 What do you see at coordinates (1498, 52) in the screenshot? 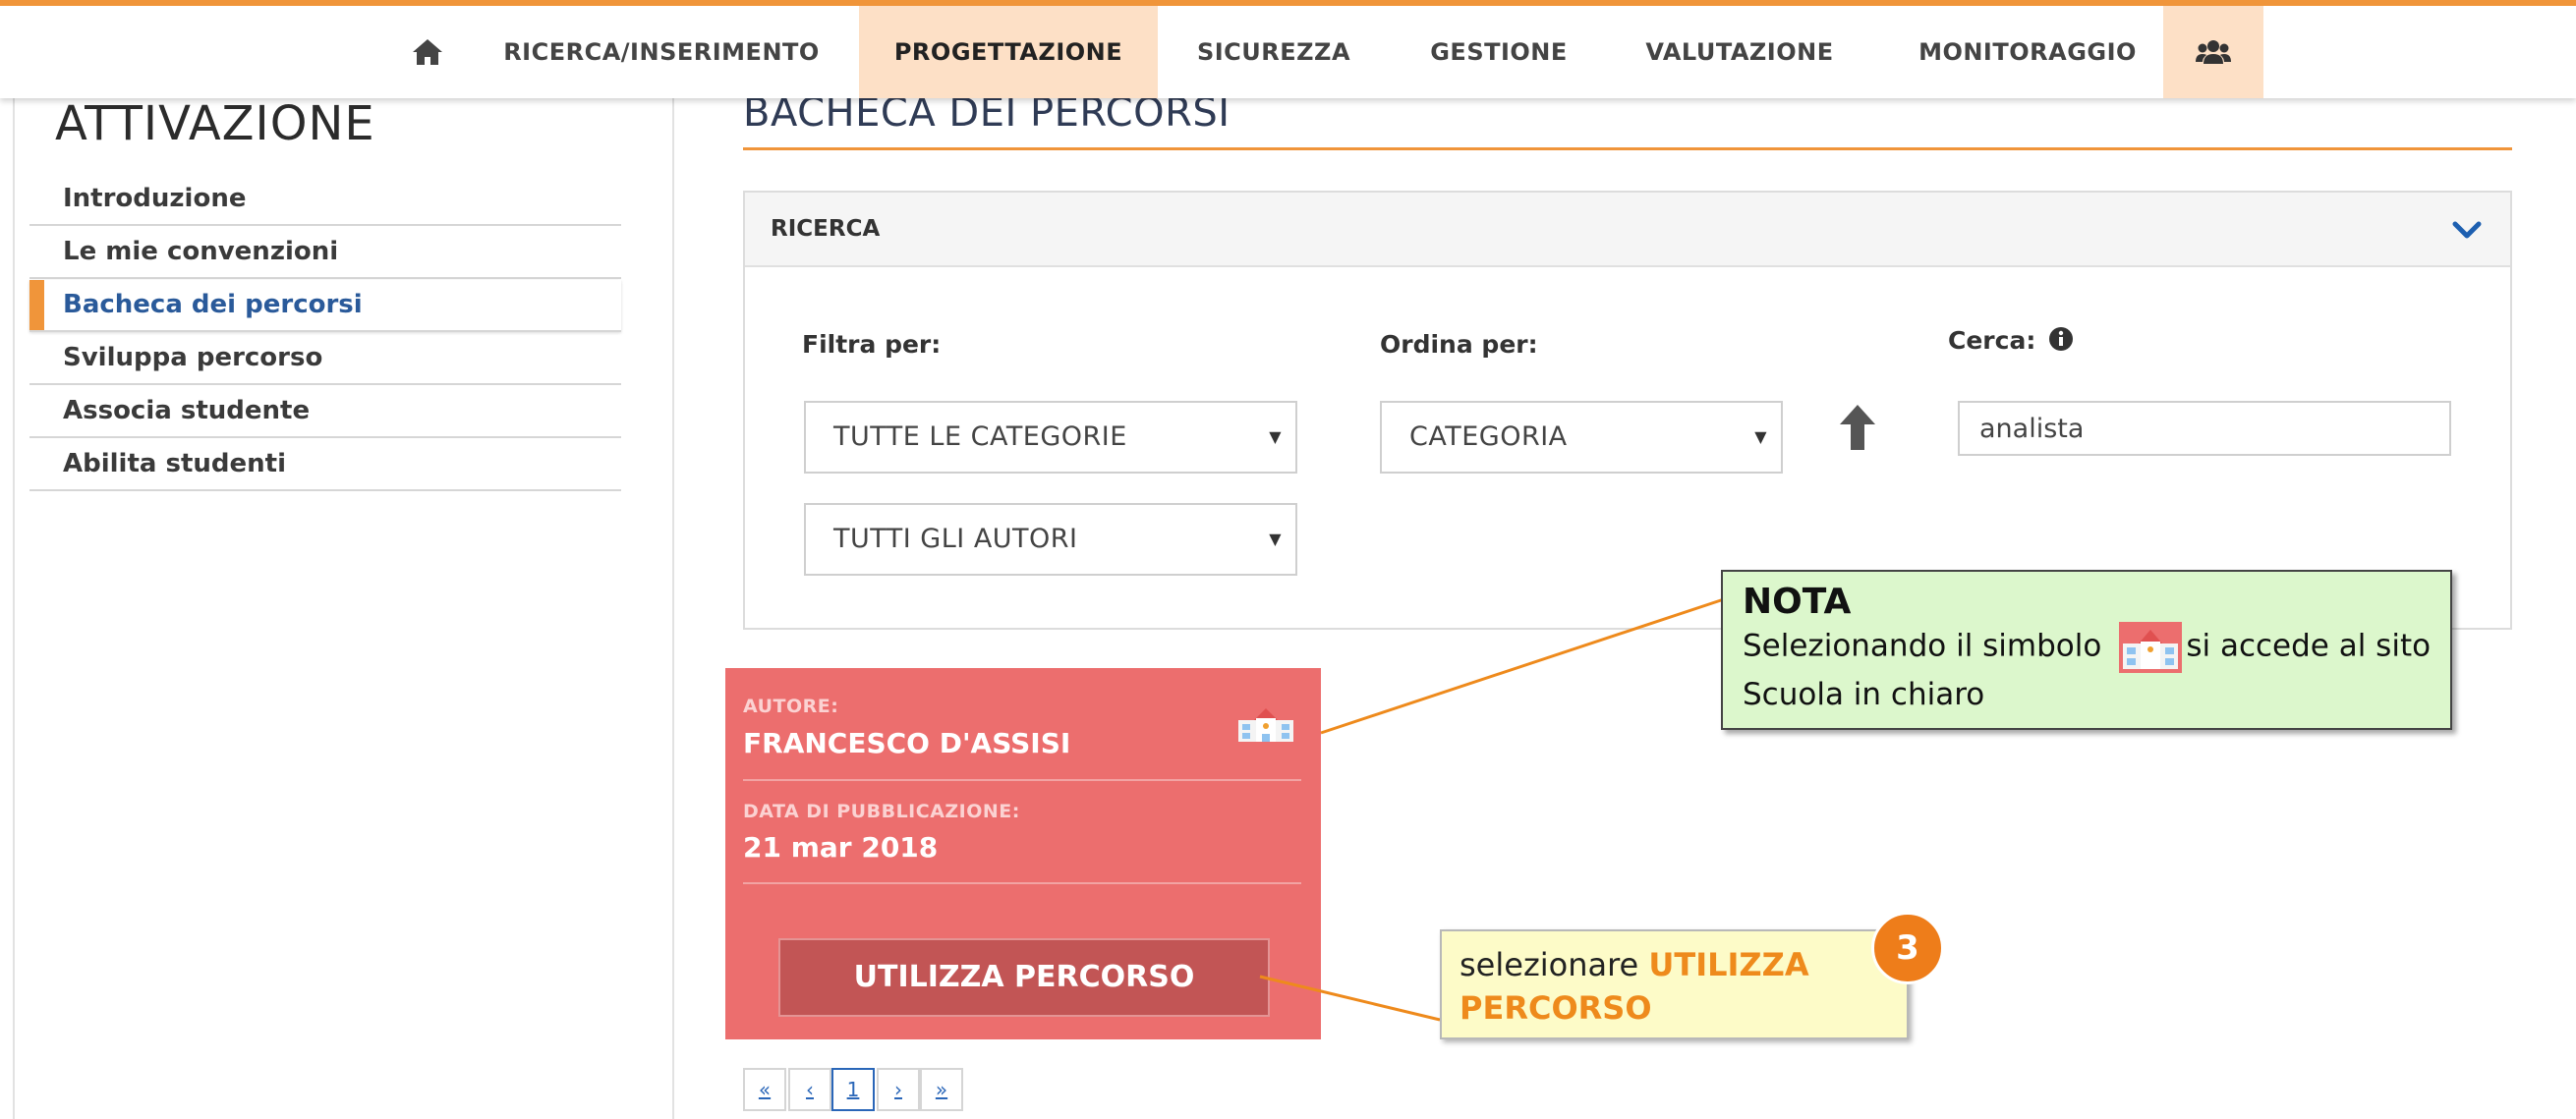
I see `nav-gestione: GESTIONE` at bounding box center [1498, 52].